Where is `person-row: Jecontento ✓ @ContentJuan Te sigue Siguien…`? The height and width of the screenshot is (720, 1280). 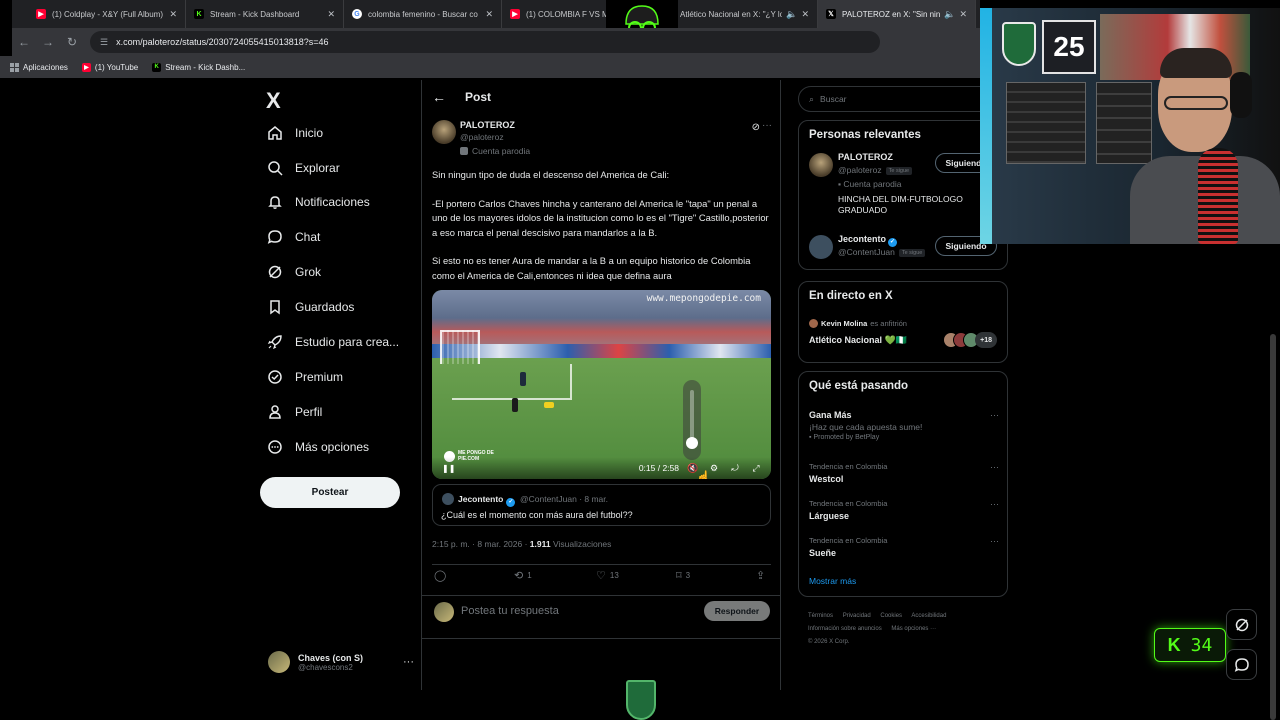
person-row: Jecontento ✓ @ContentJuan Te sigue Siguien… is located at coordinates (903, 251).